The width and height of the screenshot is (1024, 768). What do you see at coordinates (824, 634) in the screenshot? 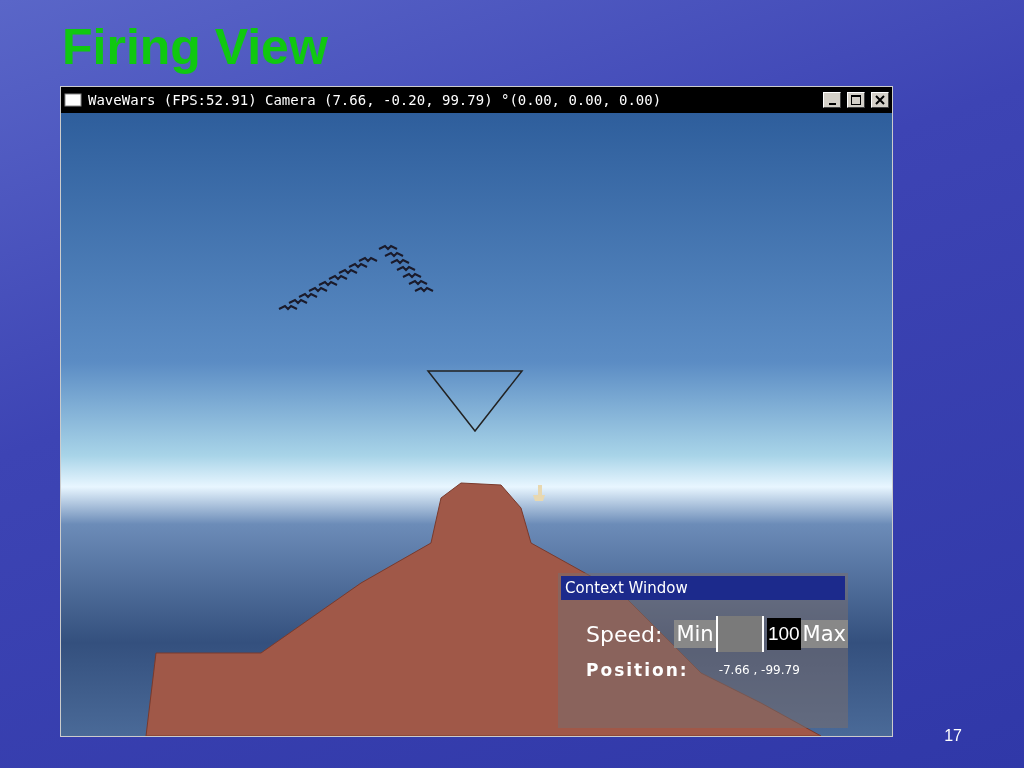
I see `speed-max-label: Max` at bounding box center [824, 634].